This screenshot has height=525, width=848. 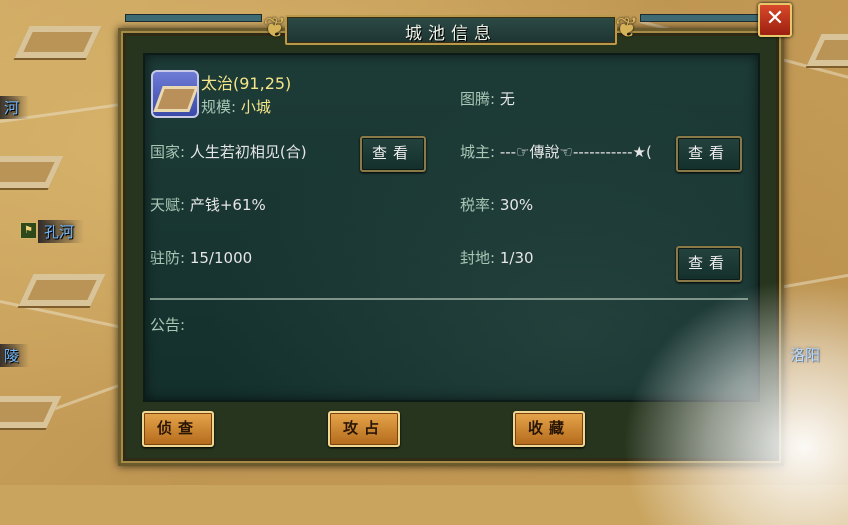 I want to click on city-scale-value: 小城, so click(x=255, y=107).